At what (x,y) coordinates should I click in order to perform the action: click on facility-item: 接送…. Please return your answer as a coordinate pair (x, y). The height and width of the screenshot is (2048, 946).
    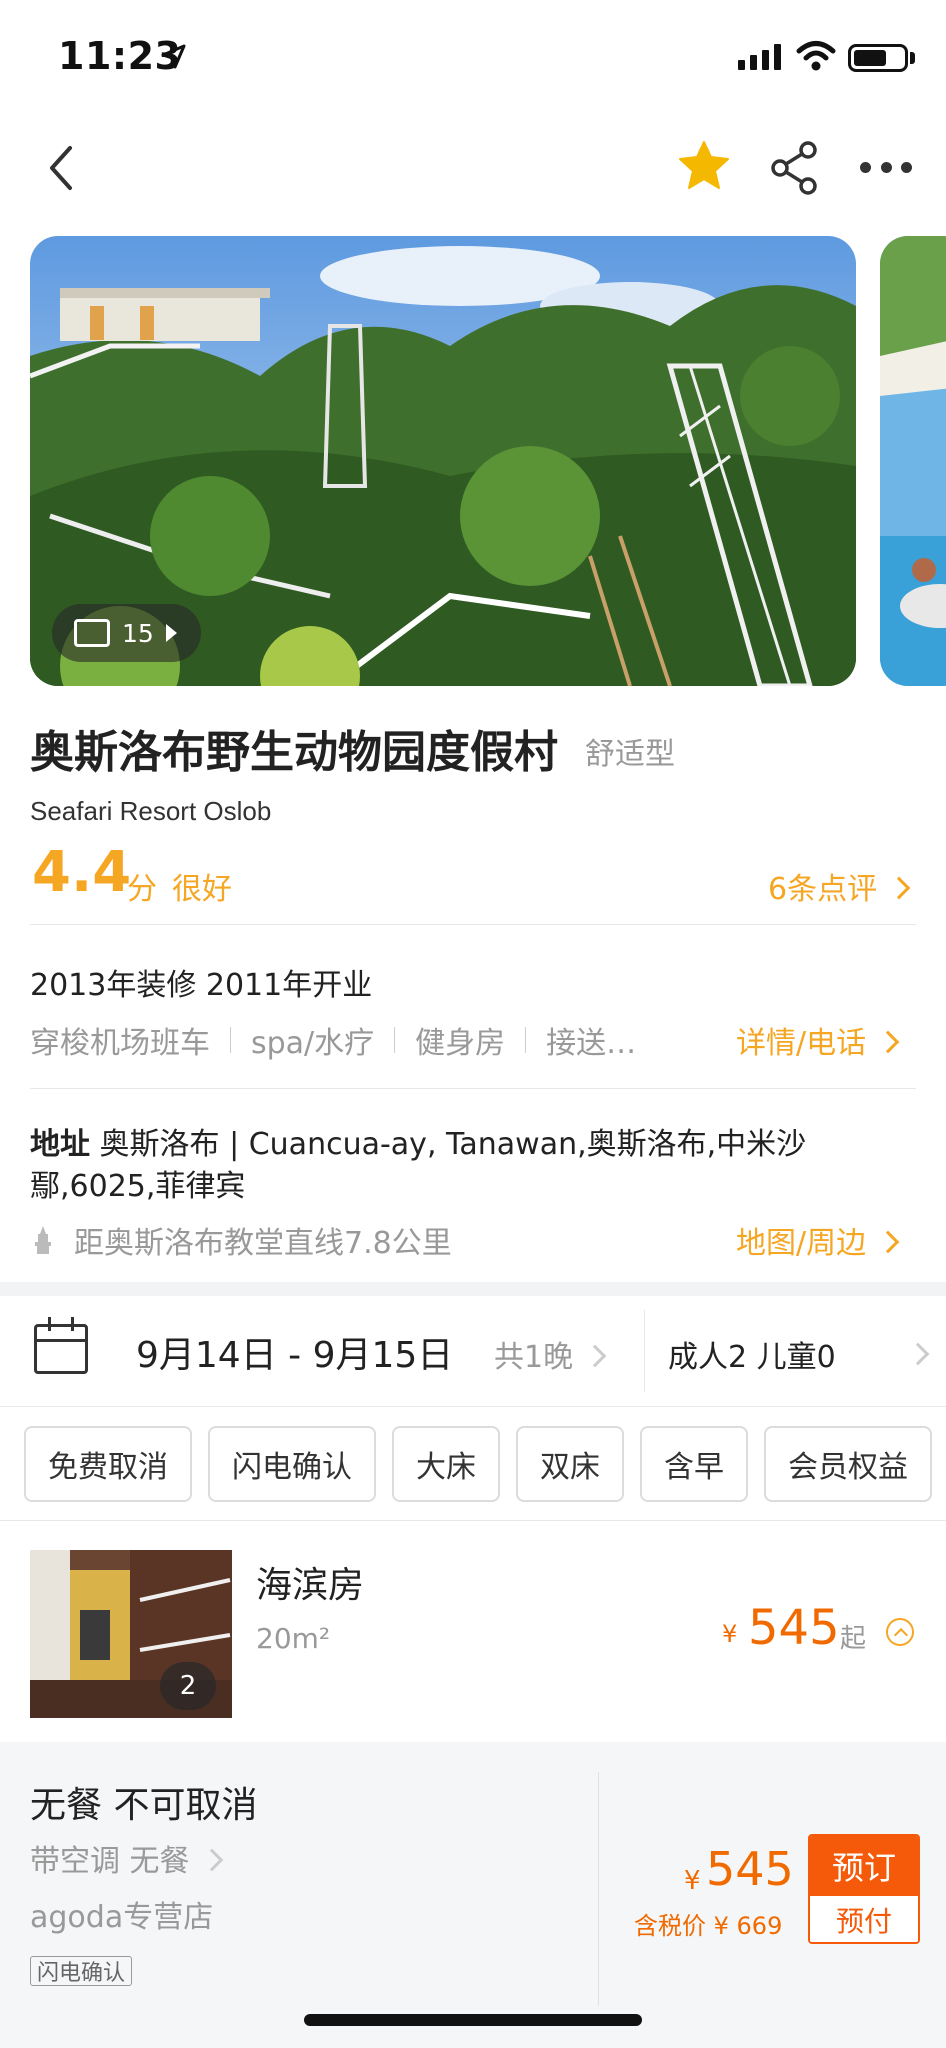
    Looking at the image, I should click on (591, 1043).